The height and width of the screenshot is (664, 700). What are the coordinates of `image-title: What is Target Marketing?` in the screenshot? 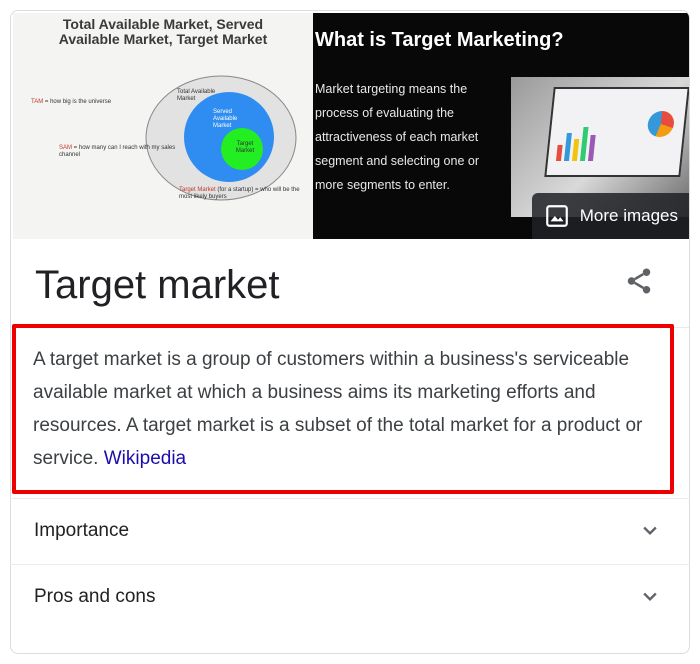 It's located at (439, 40).